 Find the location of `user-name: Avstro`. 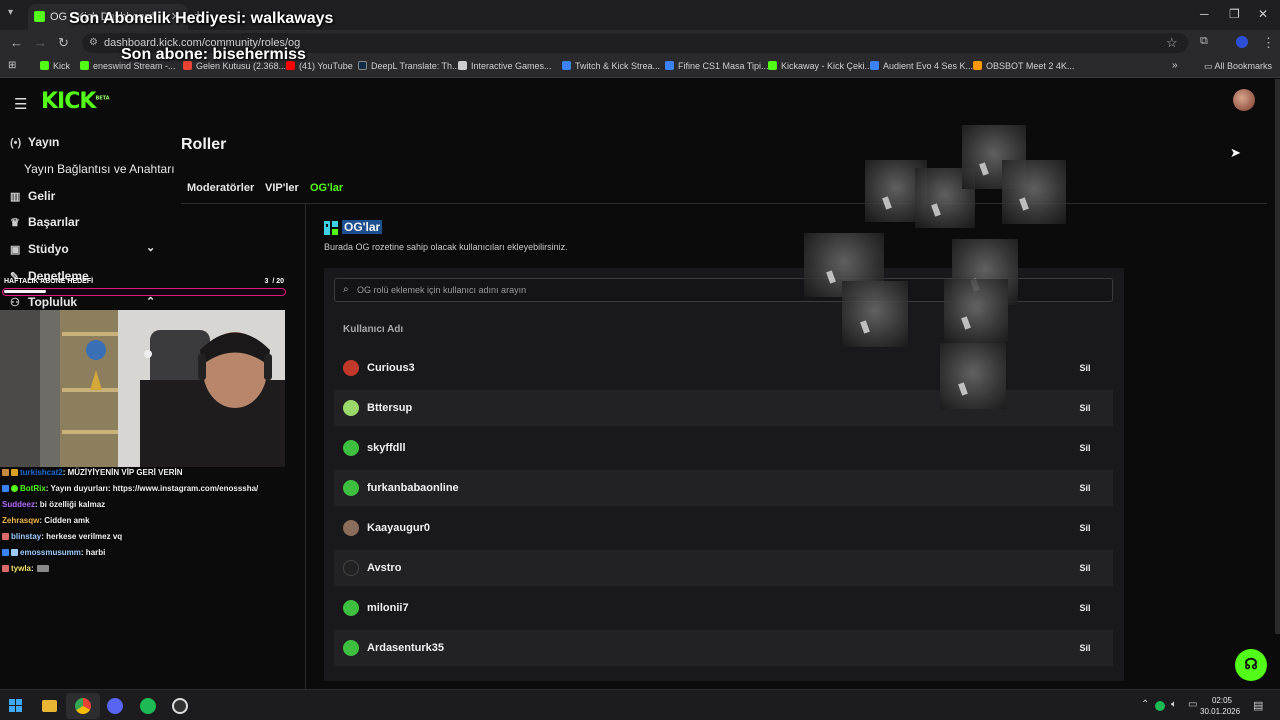

user-name: Avstro is located at coordinates (384, 568).